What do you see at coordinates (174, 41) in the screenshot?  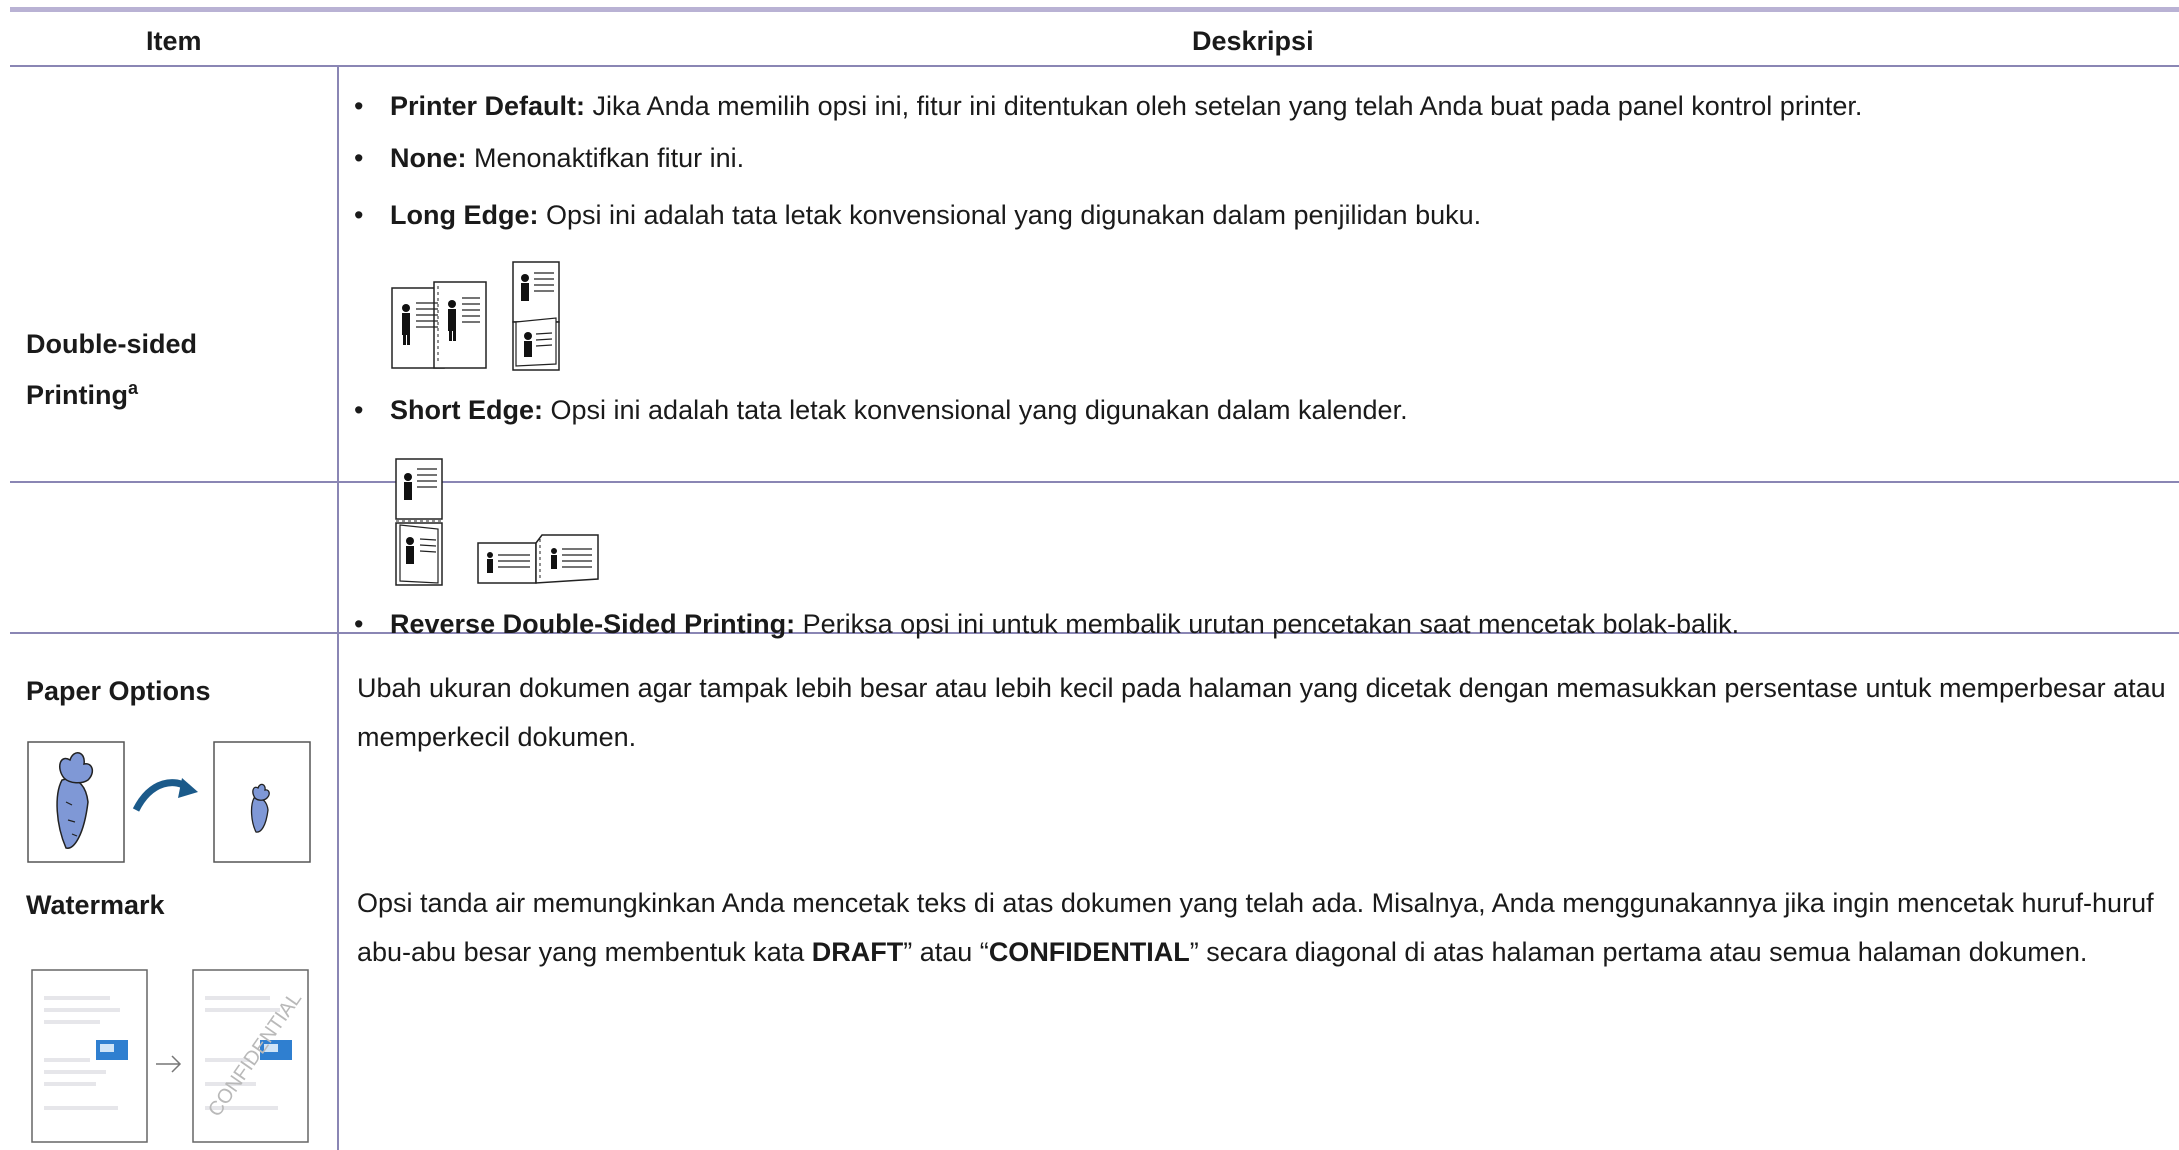 I see `header-item: Item` at bounding box center [174, 41].